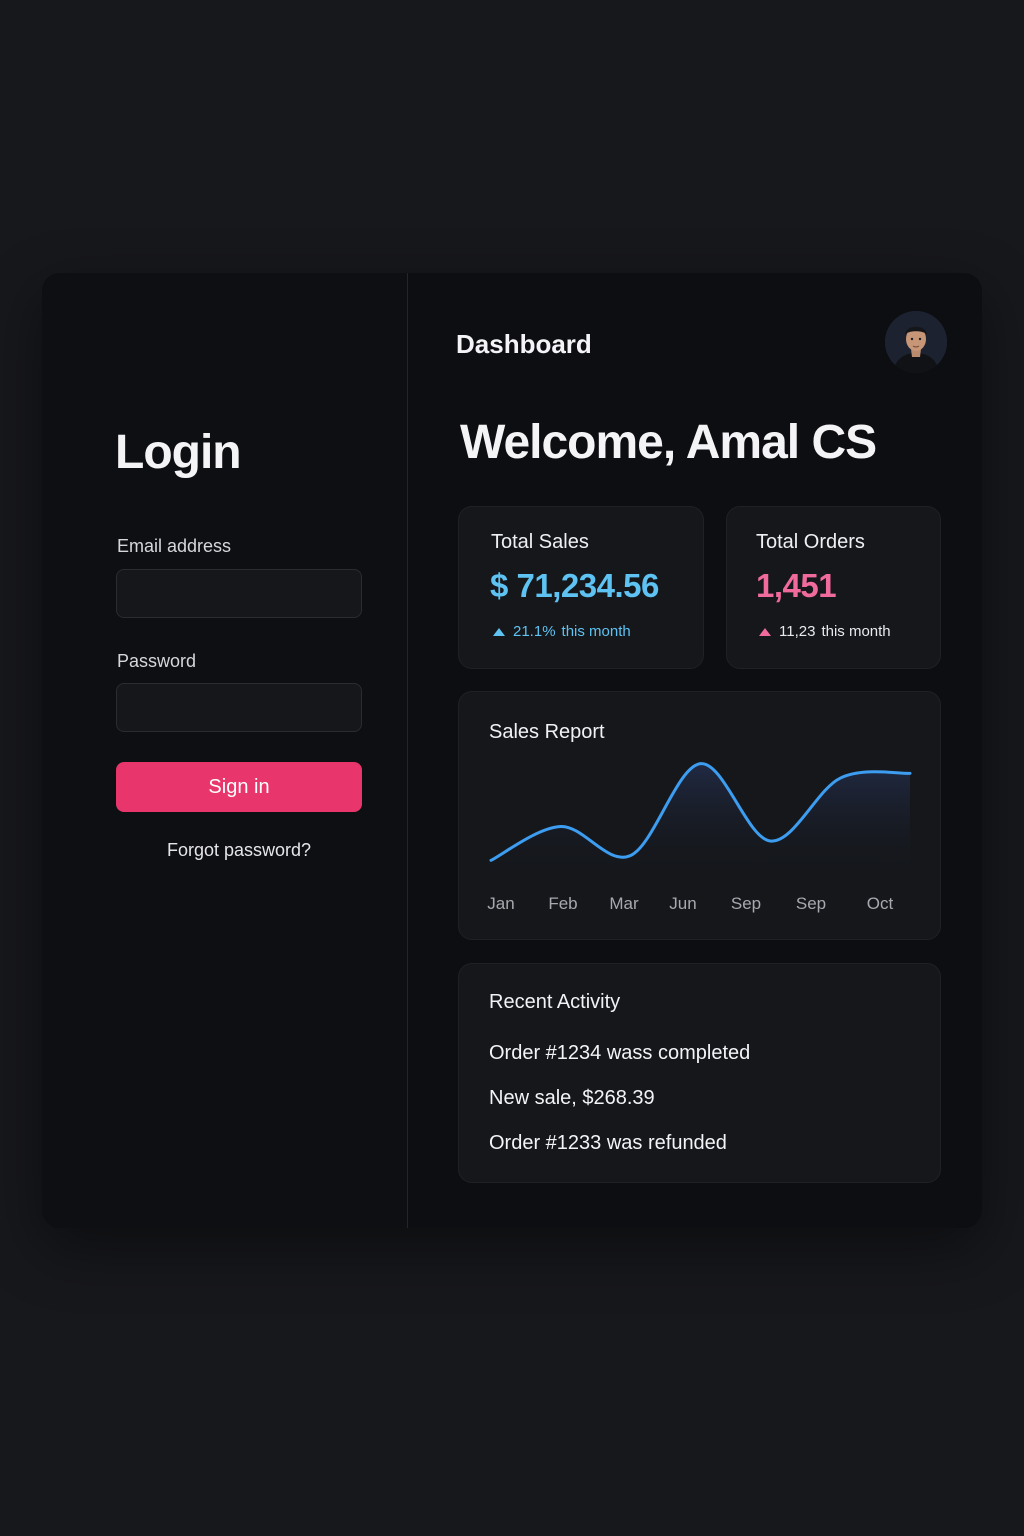 The width and height of the screenshot is (1024, 1536). I want to click on total-sales-label: Total Sales, so click(540, 542).